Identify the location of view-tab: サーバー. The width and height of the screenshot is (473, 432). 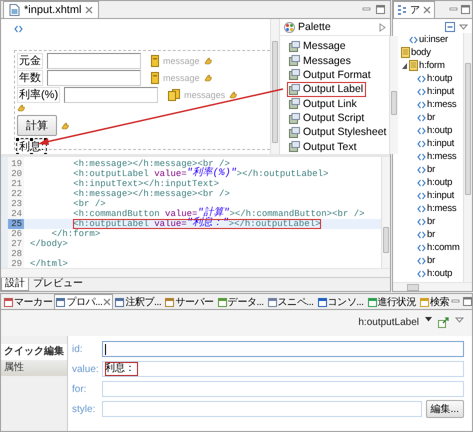
(189, 301).